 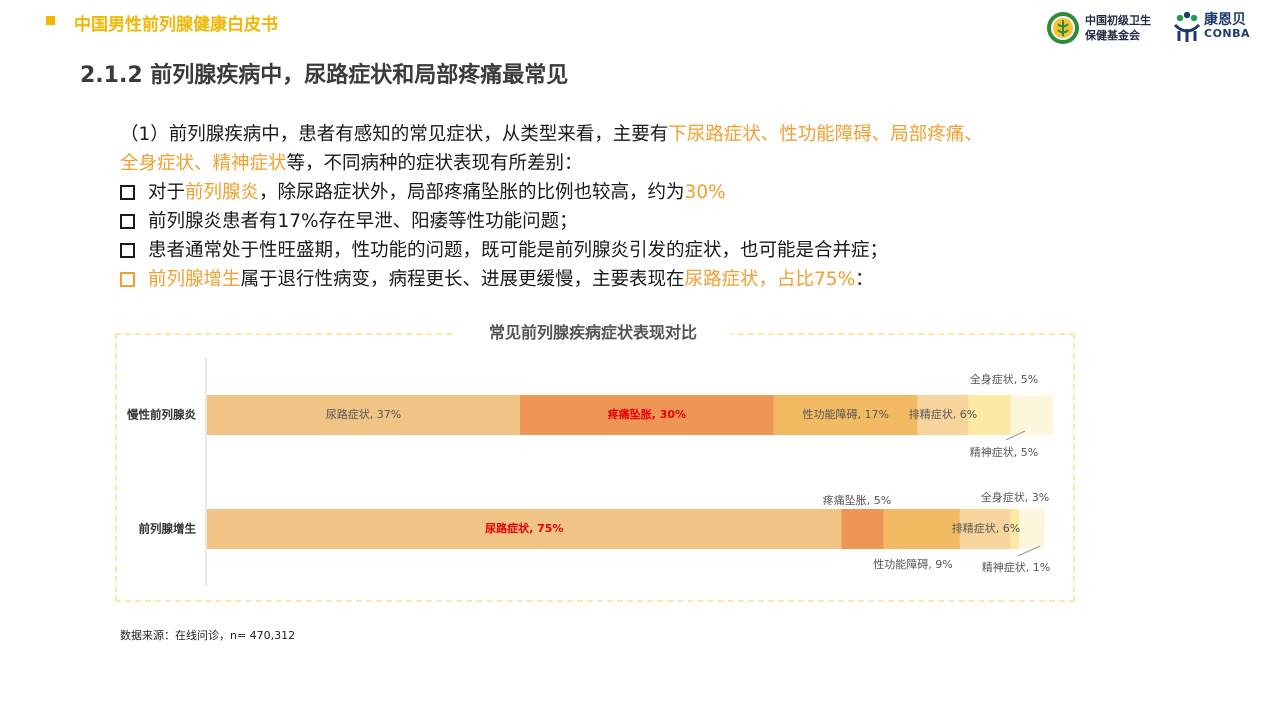 I want to click on data-label: 全身症状, 5%, so click(x=1004, y=379).